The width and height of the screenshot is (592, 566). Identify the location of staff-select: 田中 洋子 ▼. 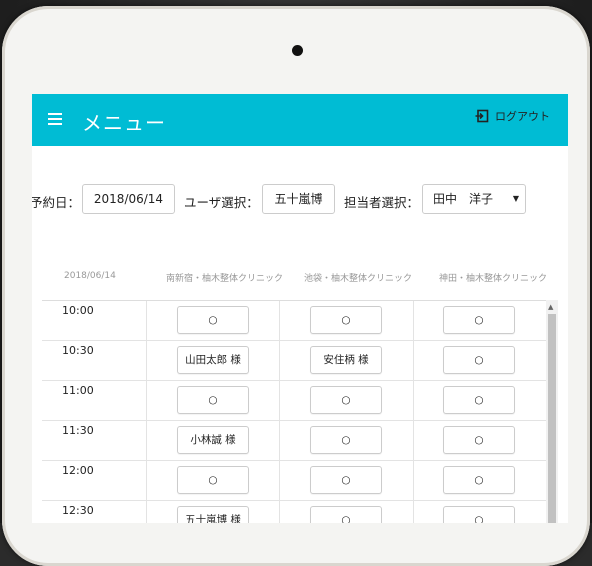
(474, 199).